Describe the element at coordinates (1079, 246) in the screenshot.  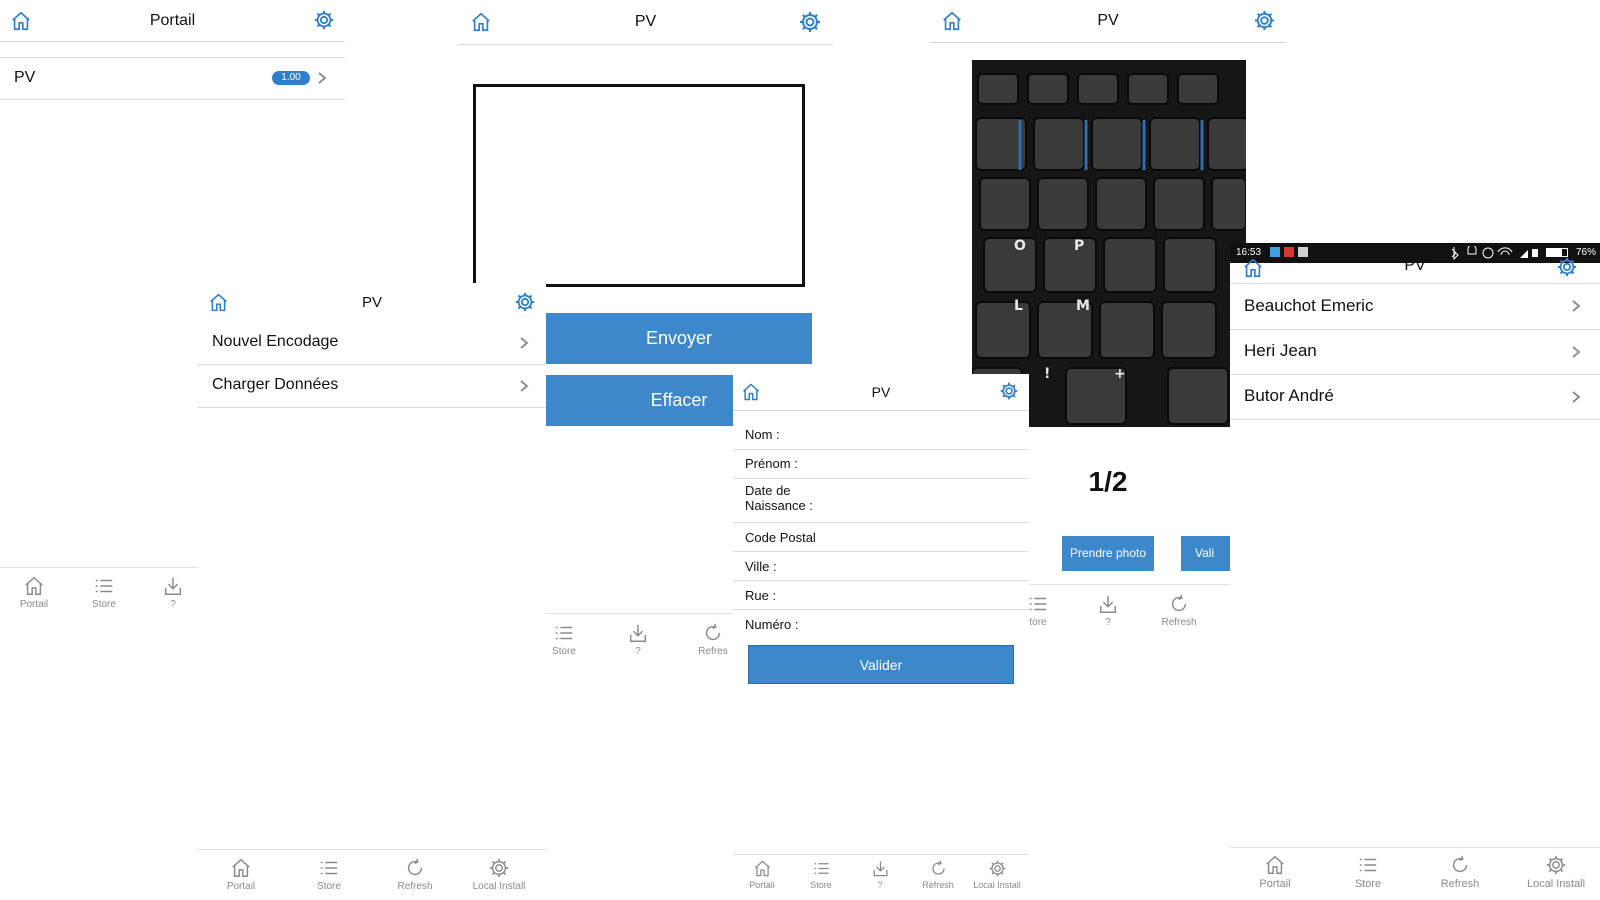
I see `svg-text: P` at that location.